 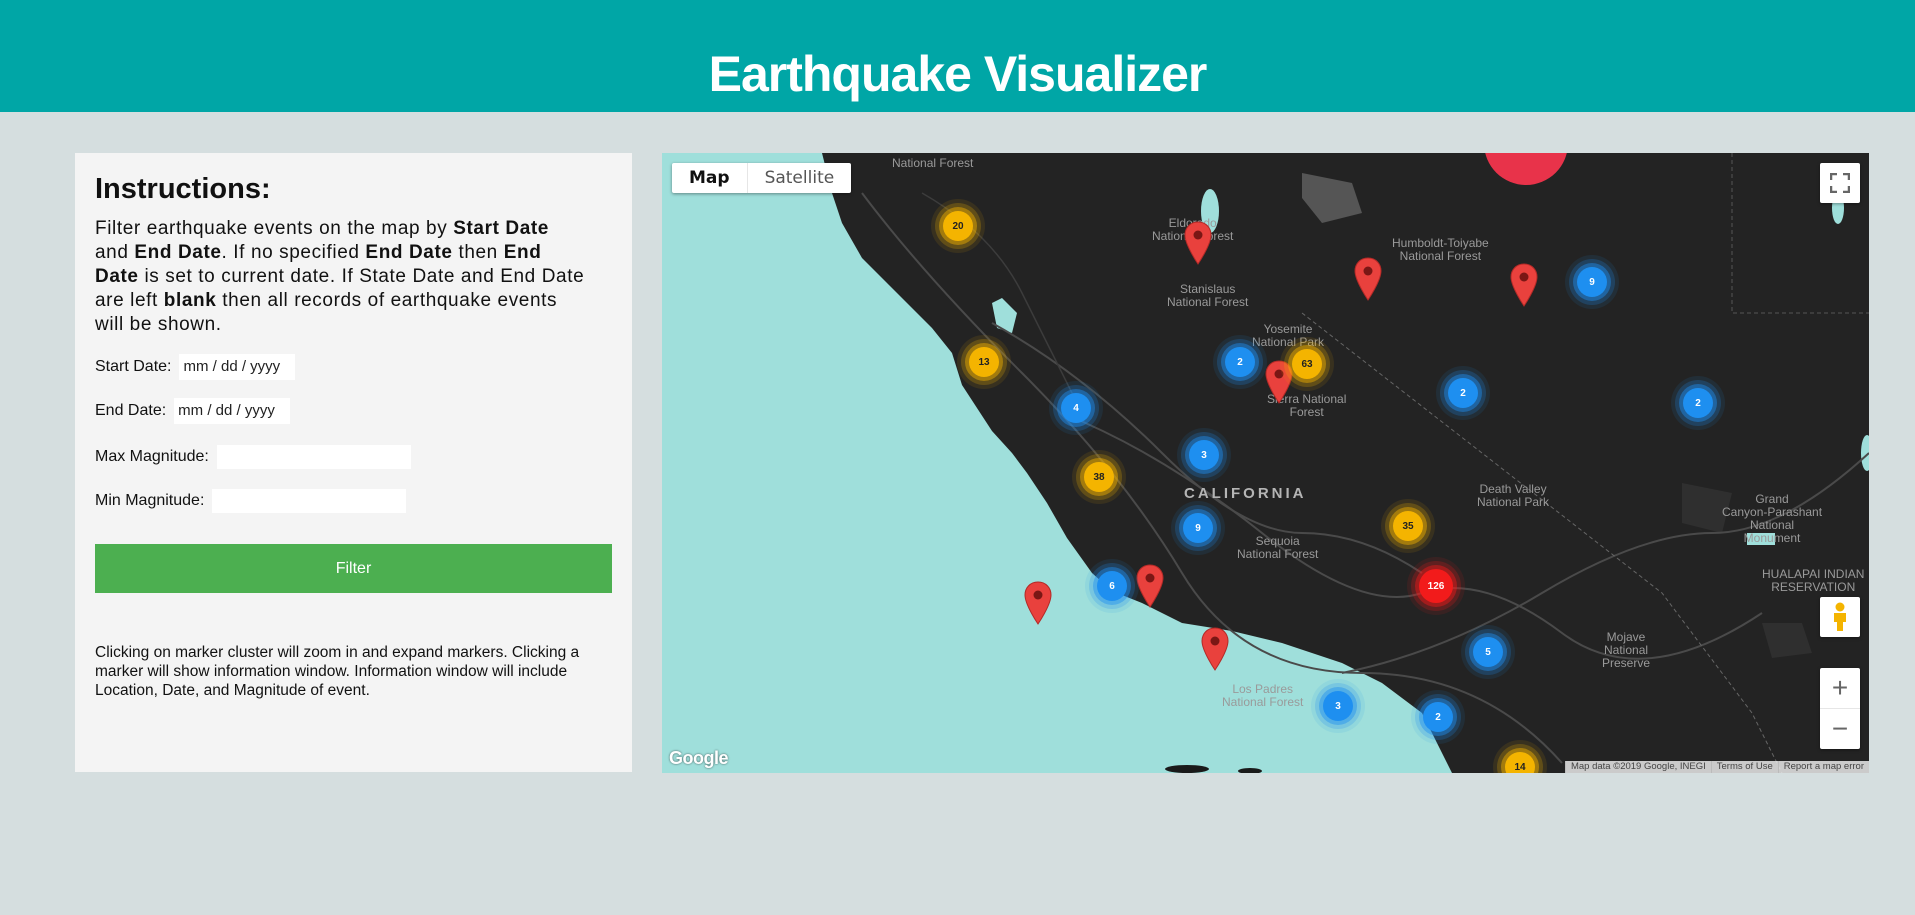 I want to click on zoom-out-button: −, so click(x=1840, y=729).